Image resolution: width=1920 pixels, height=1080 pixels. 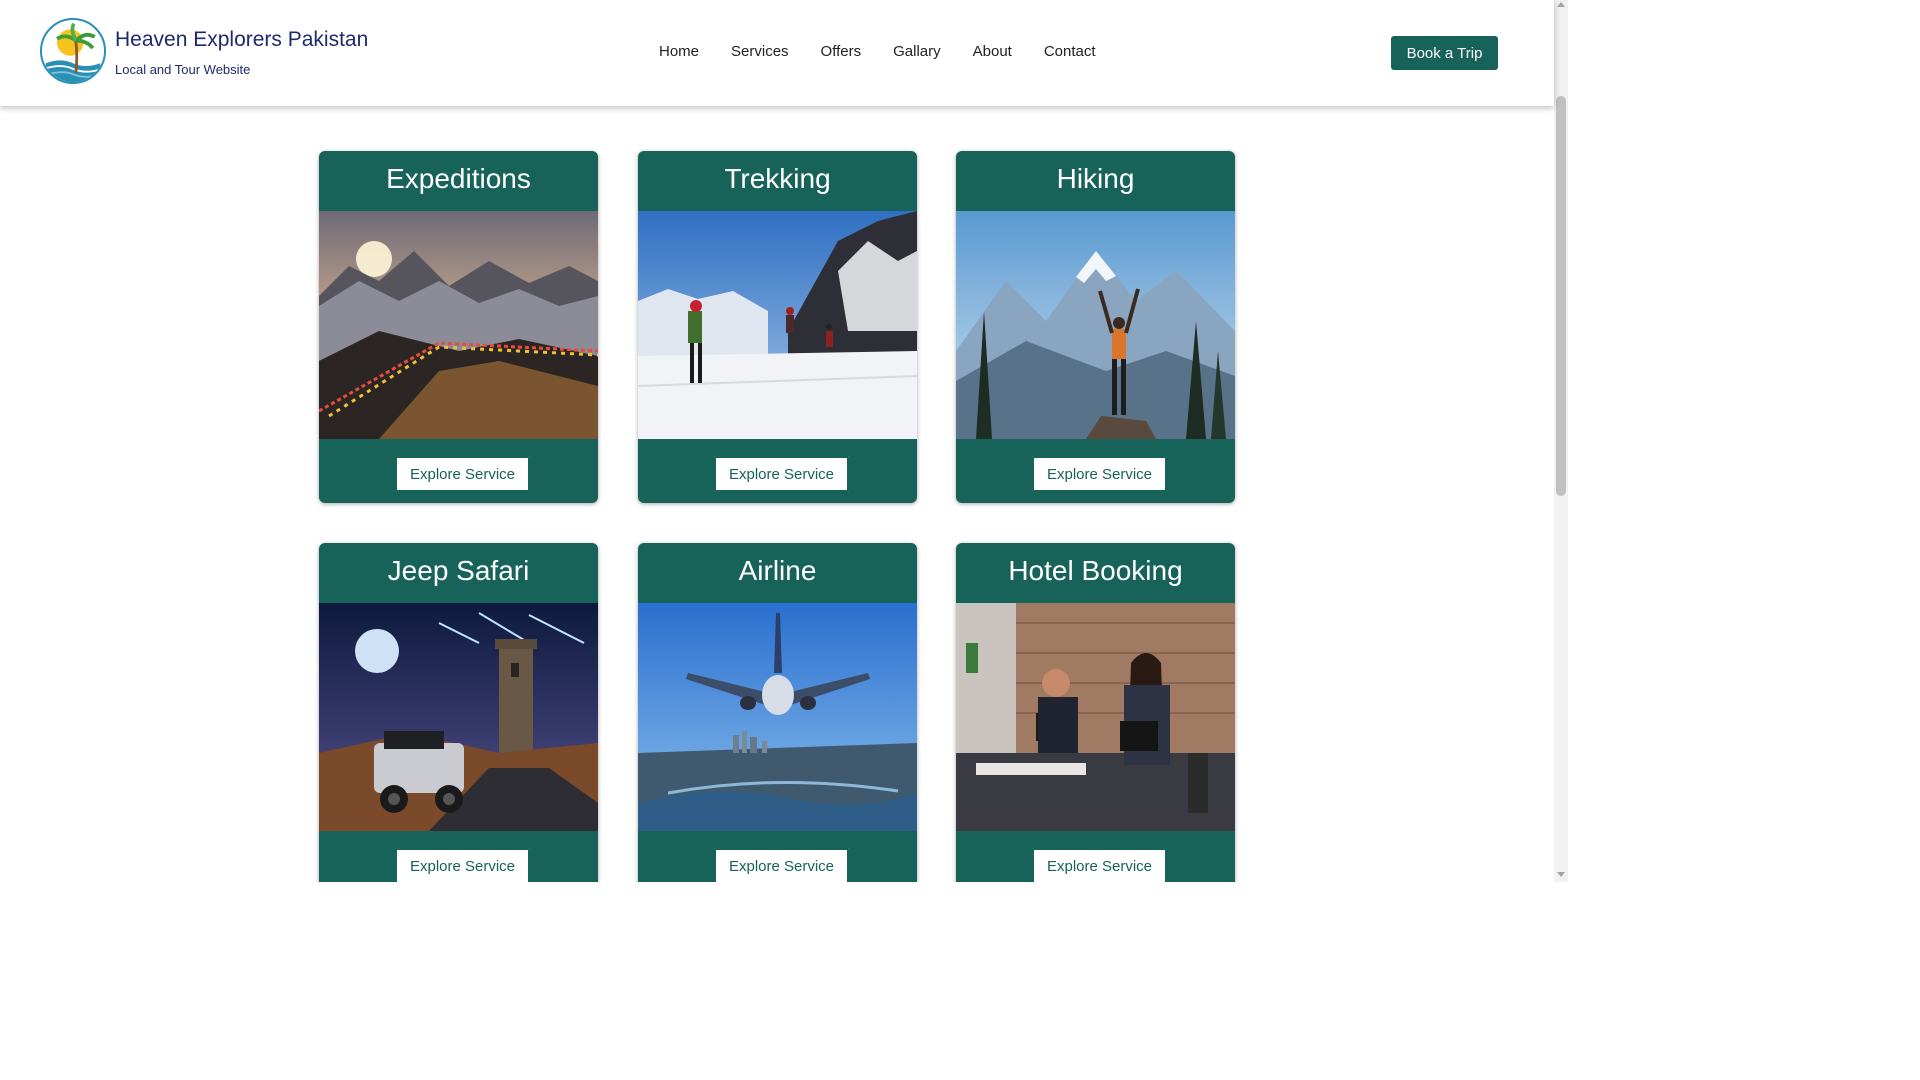 What do you see at coordinates (760, 51) in the screenshot?
I see `nav-services: Services` at bounding box center [760, 51].